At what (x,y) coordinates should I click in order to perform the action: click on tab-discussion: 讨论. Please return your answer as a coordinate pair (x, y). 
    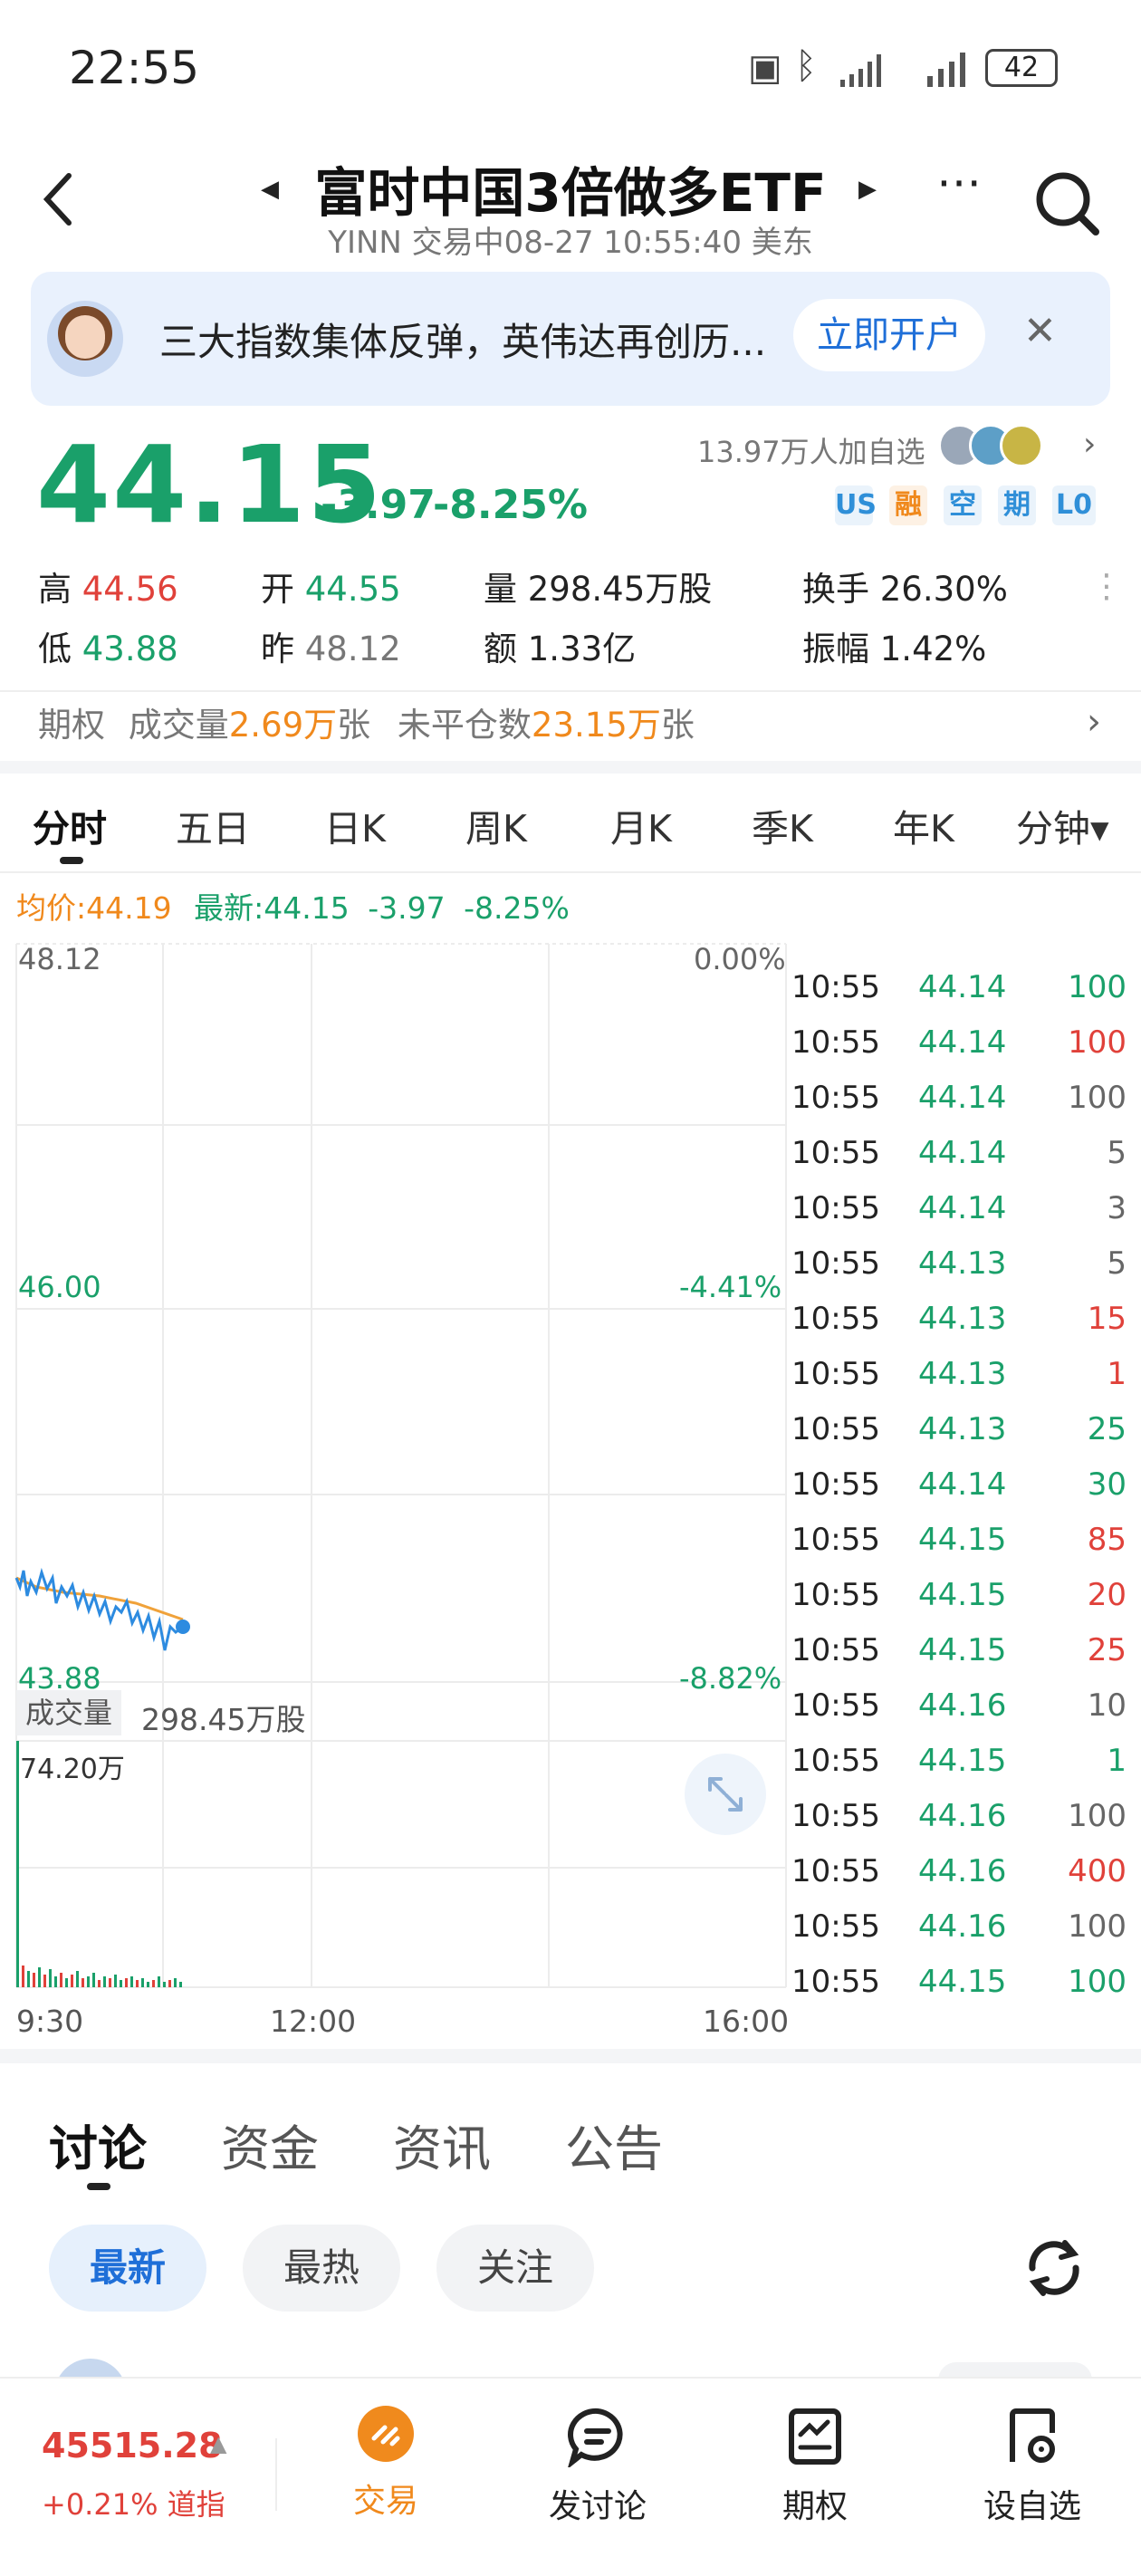
    Looking at the image, I should click on (98, 2144).